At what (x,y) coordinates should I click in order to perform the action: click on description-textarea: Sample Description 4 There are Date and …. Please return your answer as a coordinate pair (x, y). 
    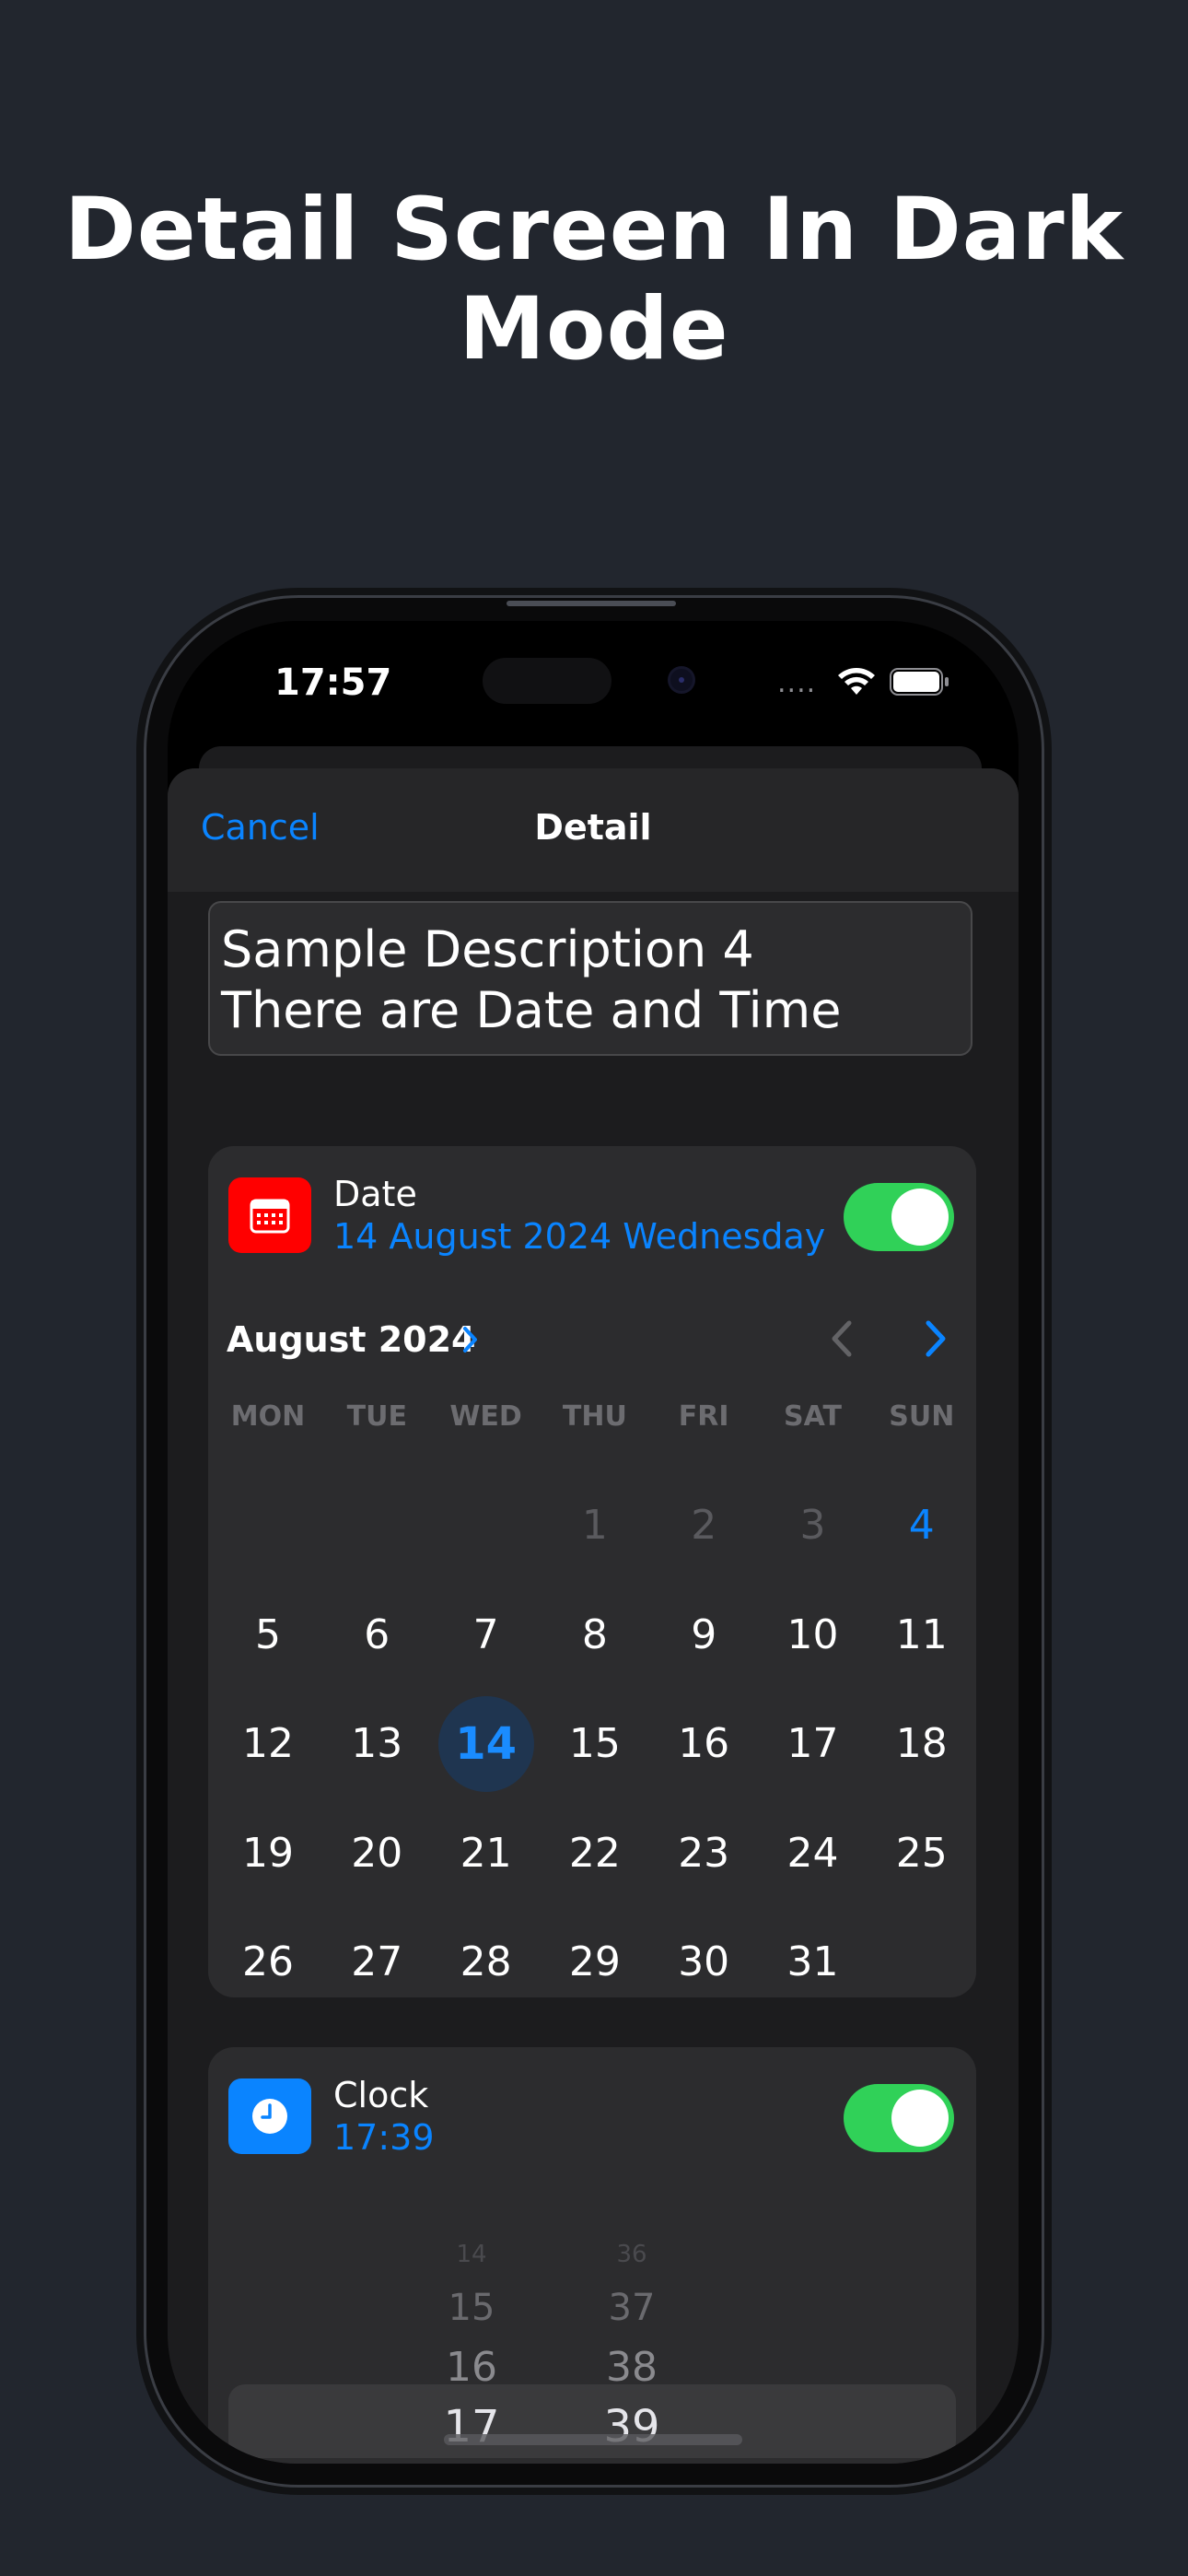
    Looking at the image, I should click on (590, 978).